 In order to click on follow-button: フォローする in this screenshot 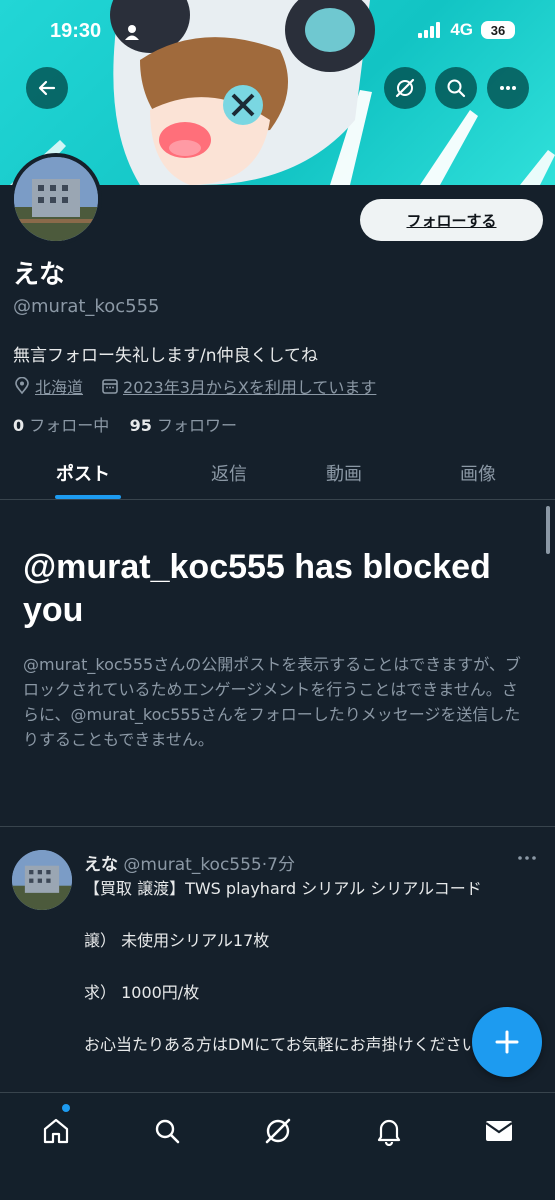, I will do `click(451, 220)`.